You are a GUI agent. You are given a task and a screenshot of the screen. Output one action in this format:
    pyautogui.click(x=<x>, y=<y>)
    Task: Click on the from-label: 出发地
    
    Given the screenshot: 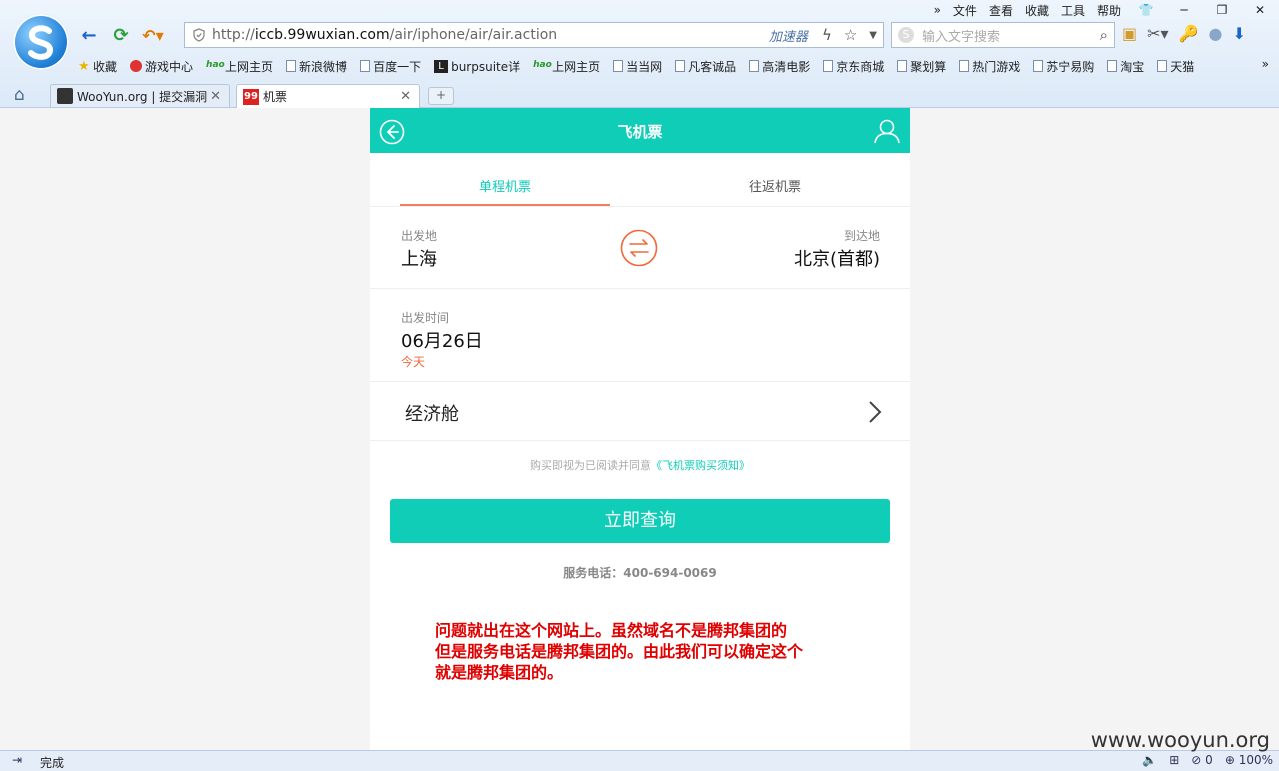 What is the action you would take?
    pyautogui.click(x=419, y=236)
    